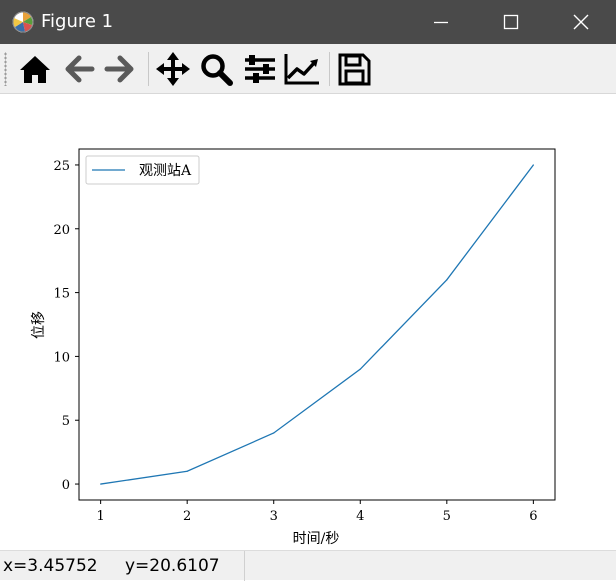  Describe the element at coordinates (360, 516) in the screenshot. I see `x-tick-label: 4` at that location.